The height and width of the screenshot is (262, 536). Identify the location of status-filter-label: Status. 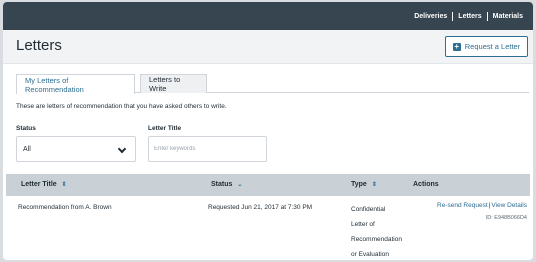
(26, 128).